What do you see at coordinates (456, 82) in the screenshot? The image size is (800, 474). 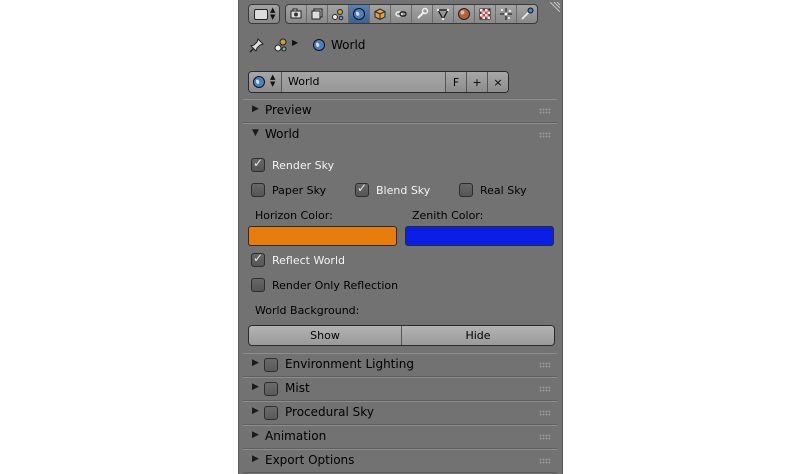 I see `fake-user-button: F` at bounding box center [456, 82].